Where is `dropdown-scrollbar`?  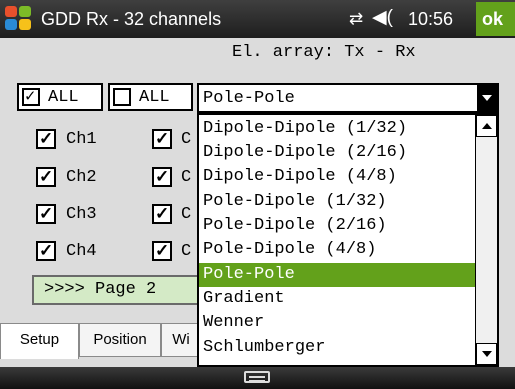
dropdown-scrollbar is located at coordinates (486, 240).